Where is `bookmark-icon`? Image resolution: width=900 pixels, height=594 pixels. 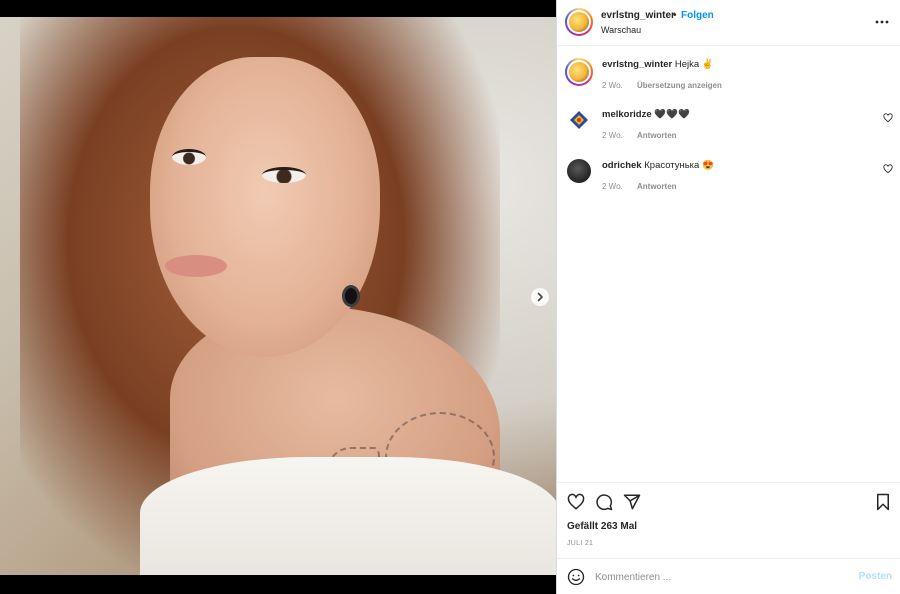
bookmark-icon is located at coordinates (883, 502).